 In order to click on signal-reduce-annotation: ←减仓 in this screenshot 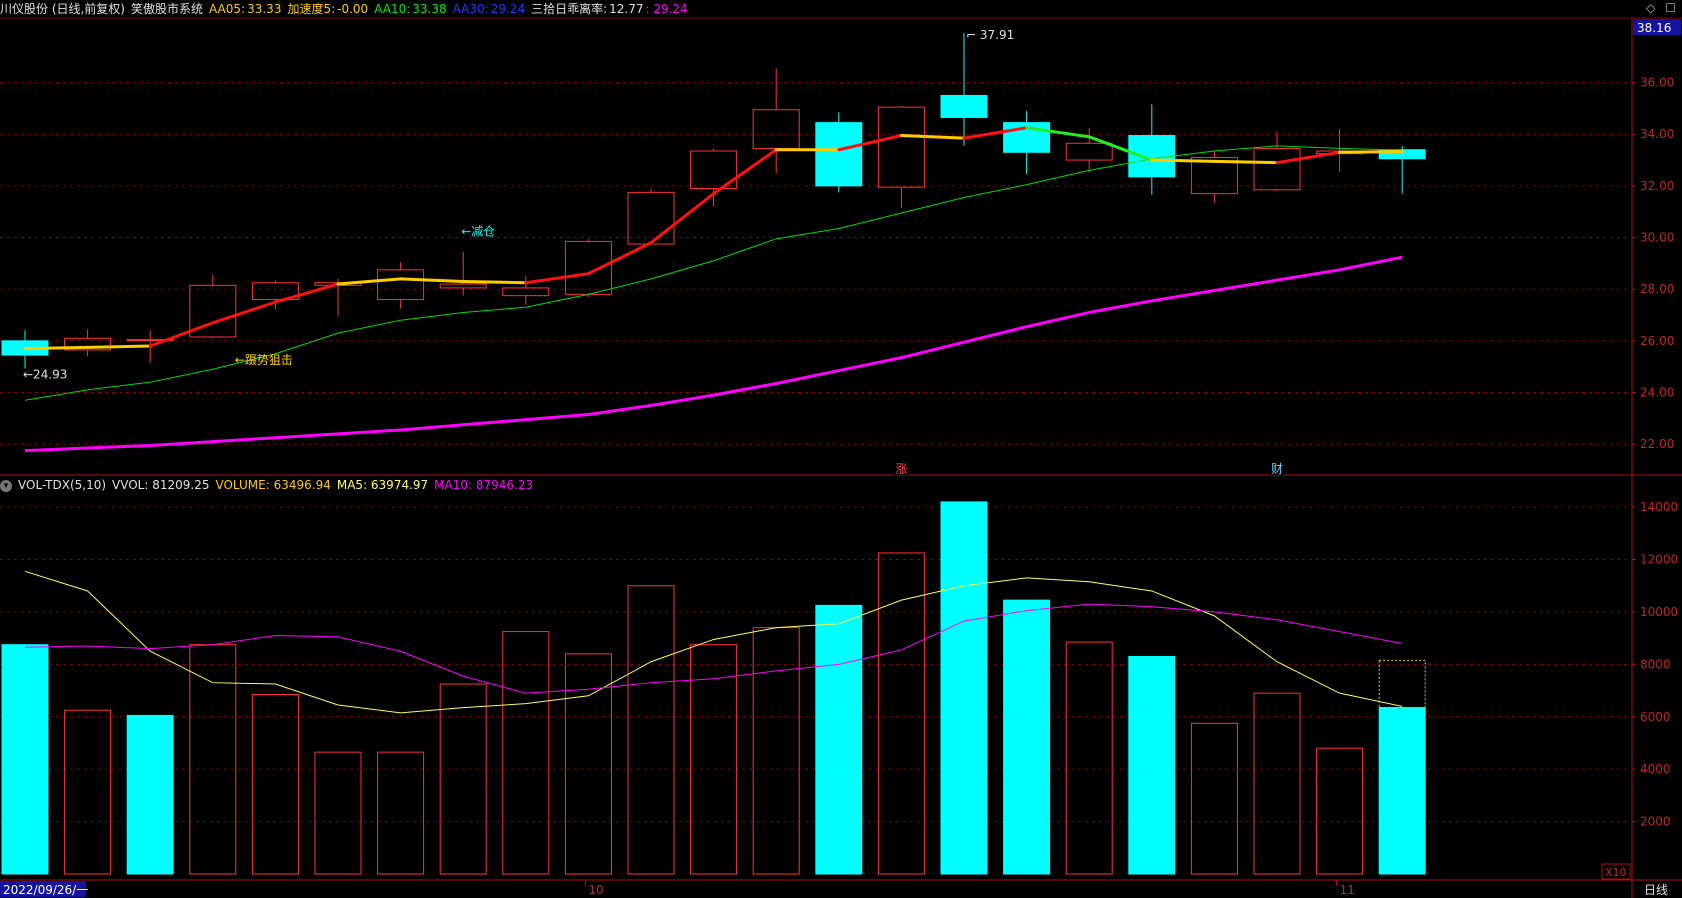, I will do `click(478, 232)`.